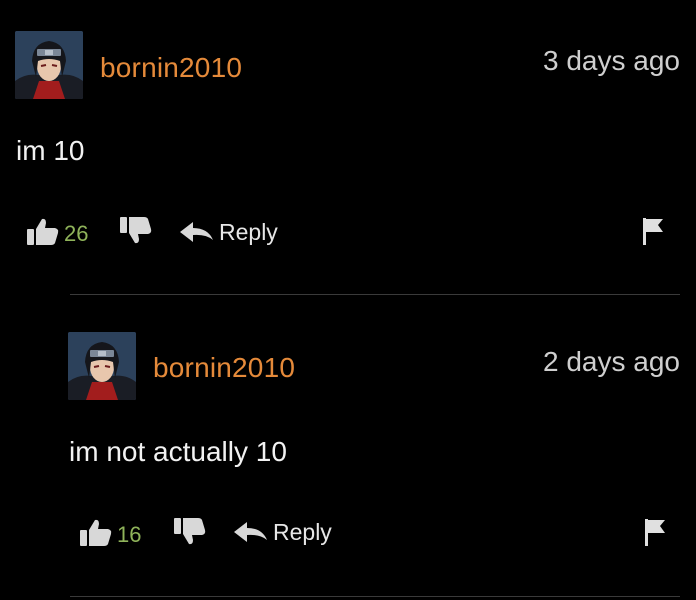 The image size is (696, 600). Describe the element at coordinates (611, 361) in the screenshot. I see `comment-timestamp: 2 days ago` at that location.